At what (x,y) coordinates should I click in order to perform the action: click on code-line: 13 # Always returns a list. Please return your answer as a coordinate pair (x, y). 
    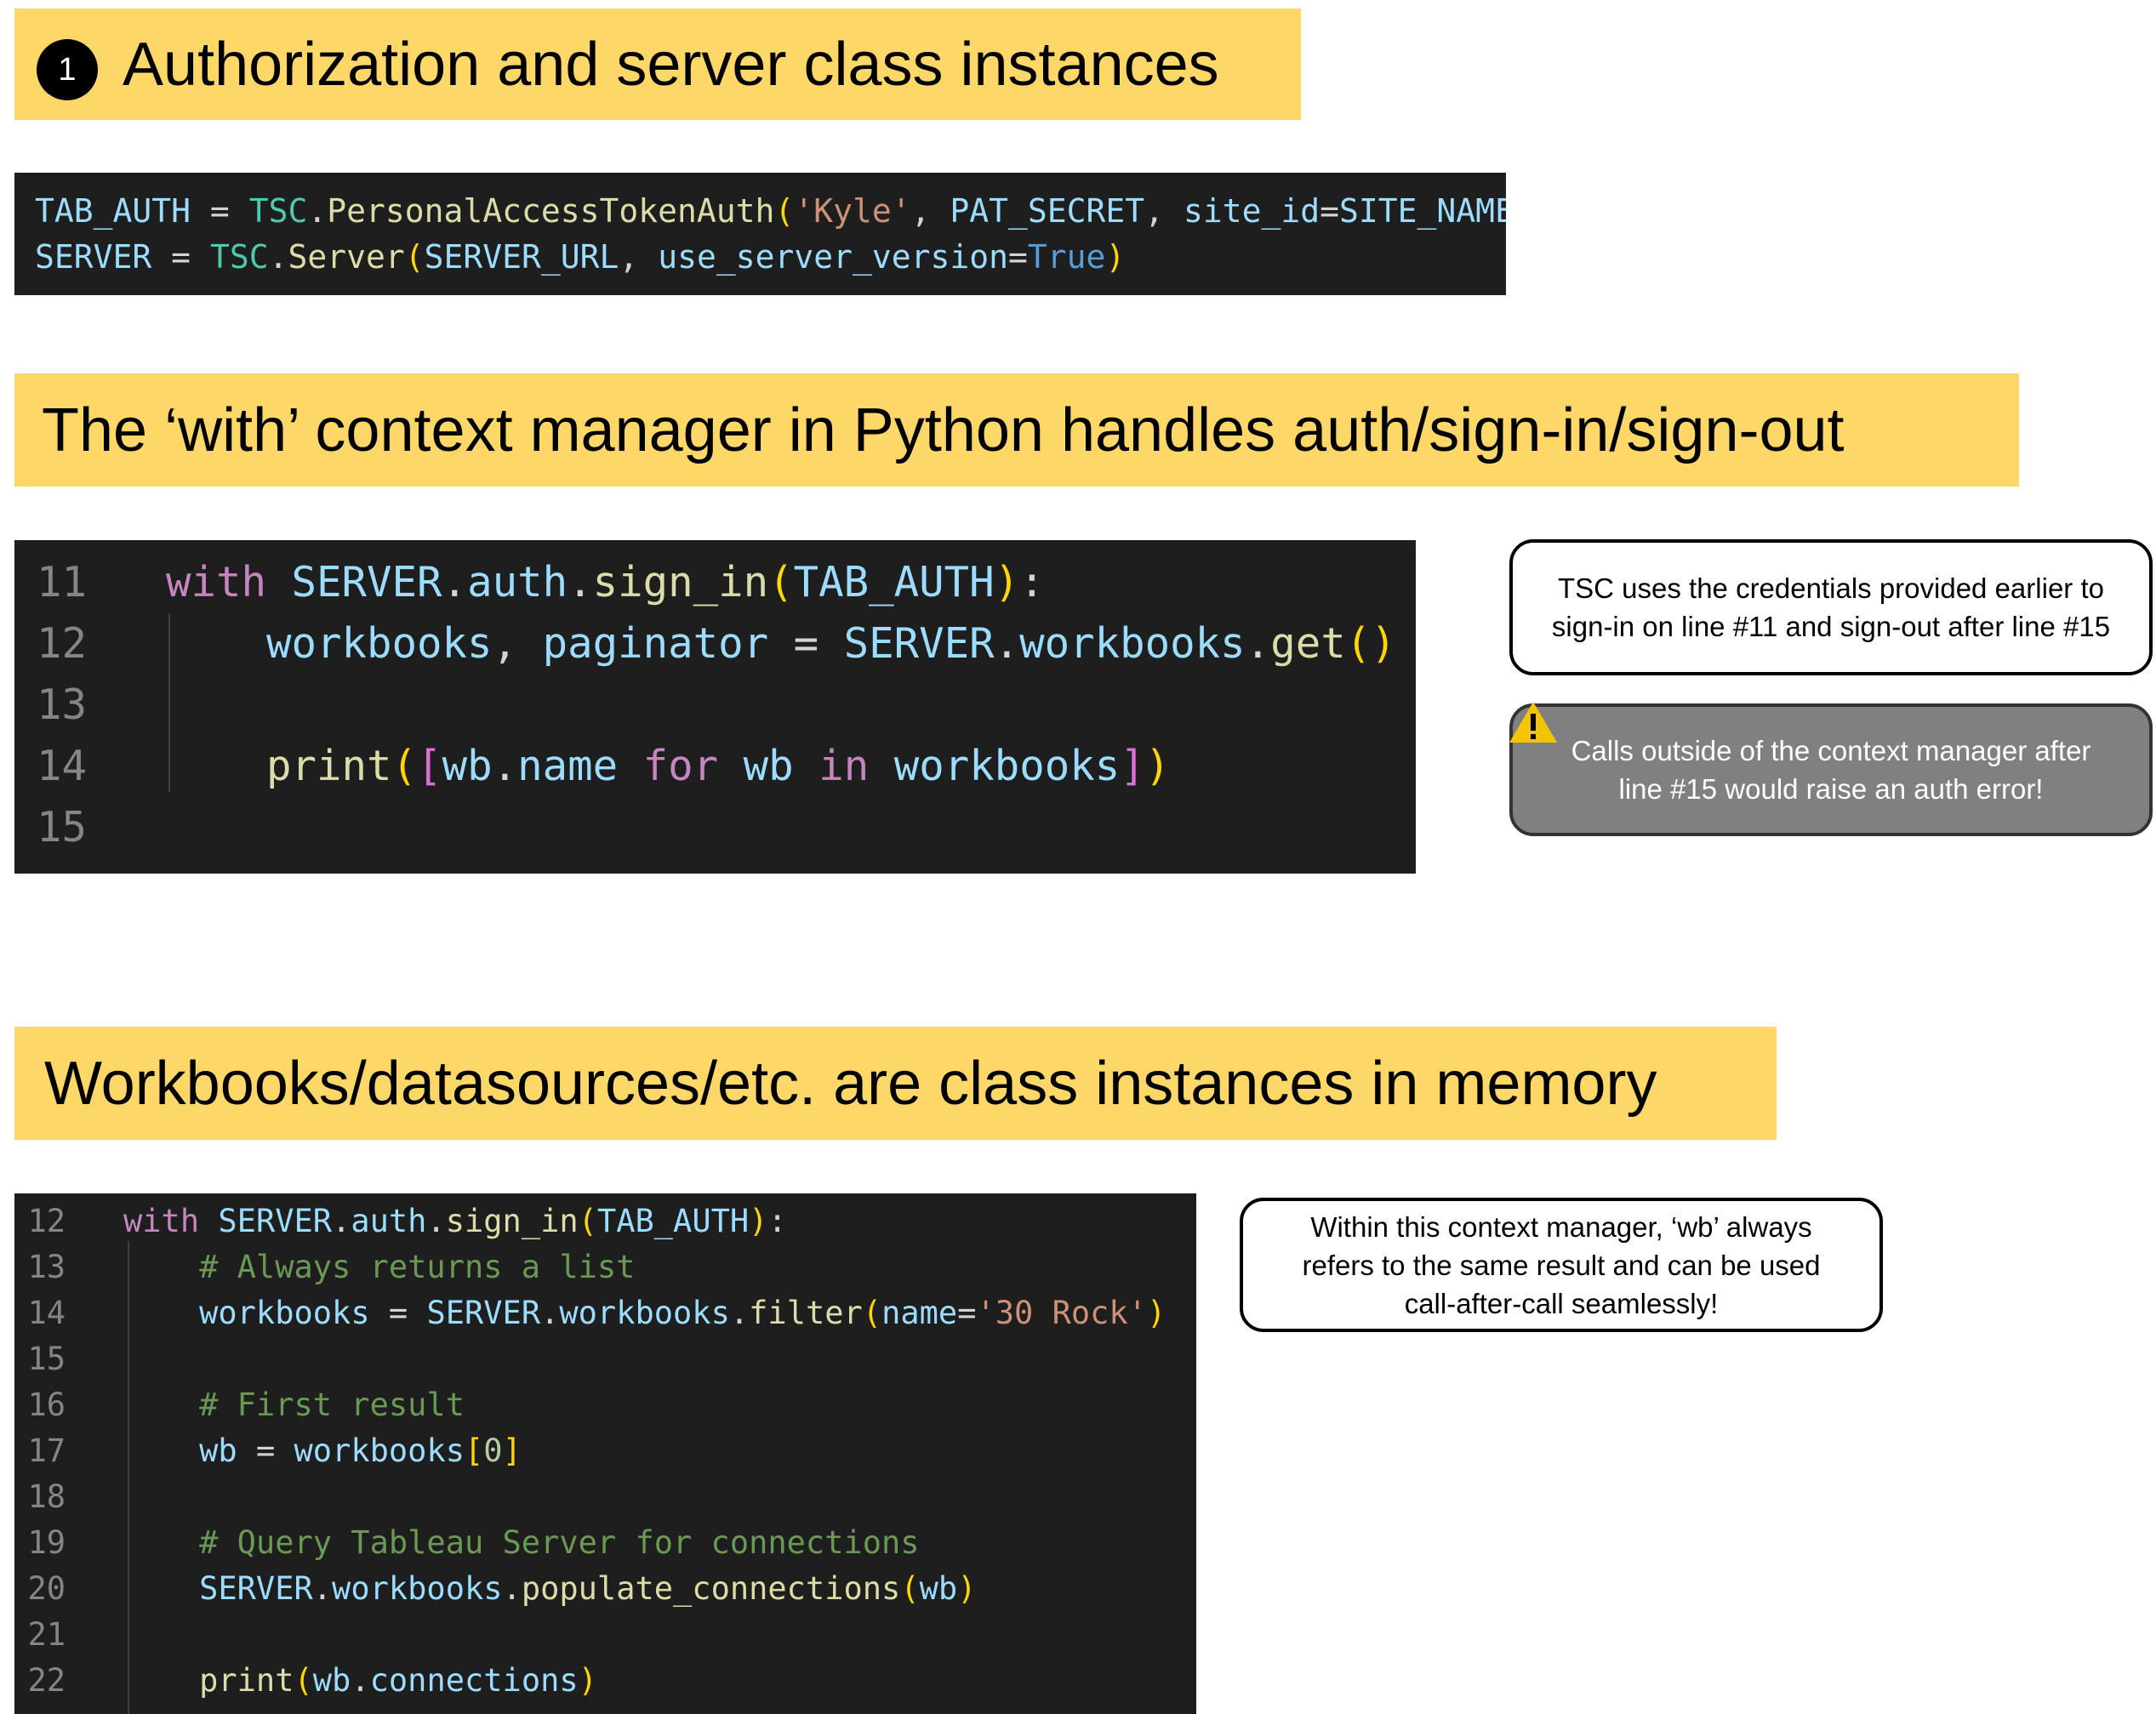
    Looking at the image, I should click on (605, 1267).